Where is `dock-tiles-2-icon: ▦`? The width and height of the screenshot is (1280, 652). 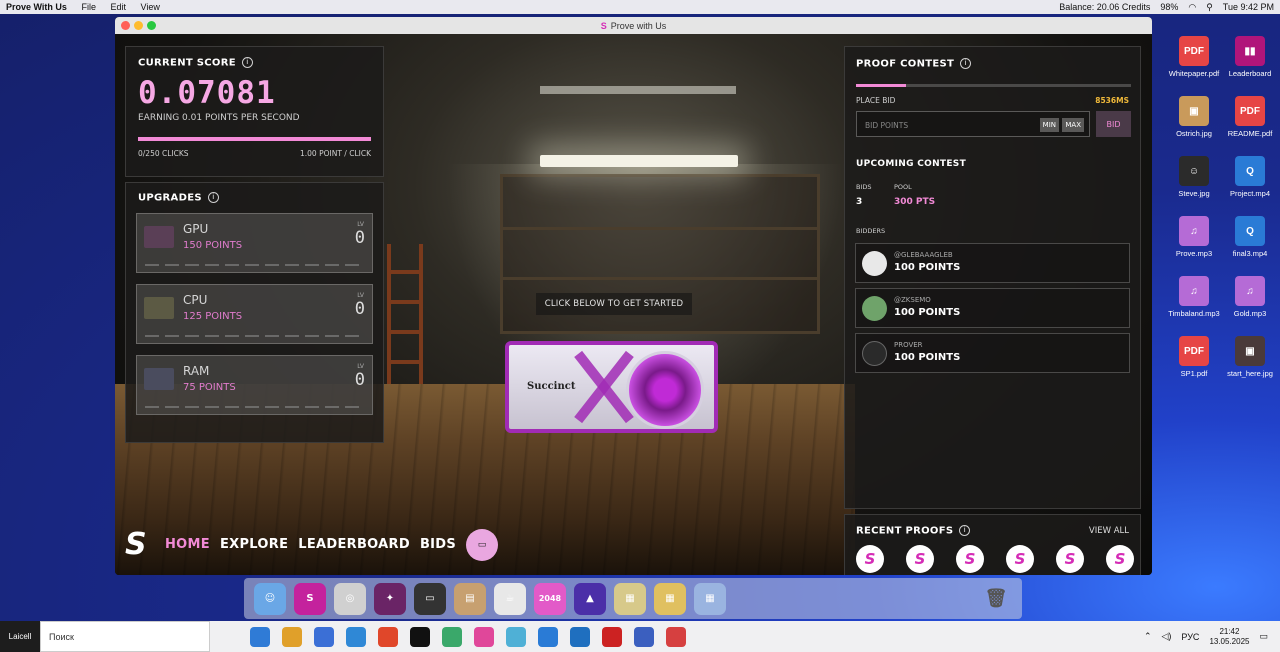 dock-tiles-2-icon: ▦ is located at coordinates (670, 598).